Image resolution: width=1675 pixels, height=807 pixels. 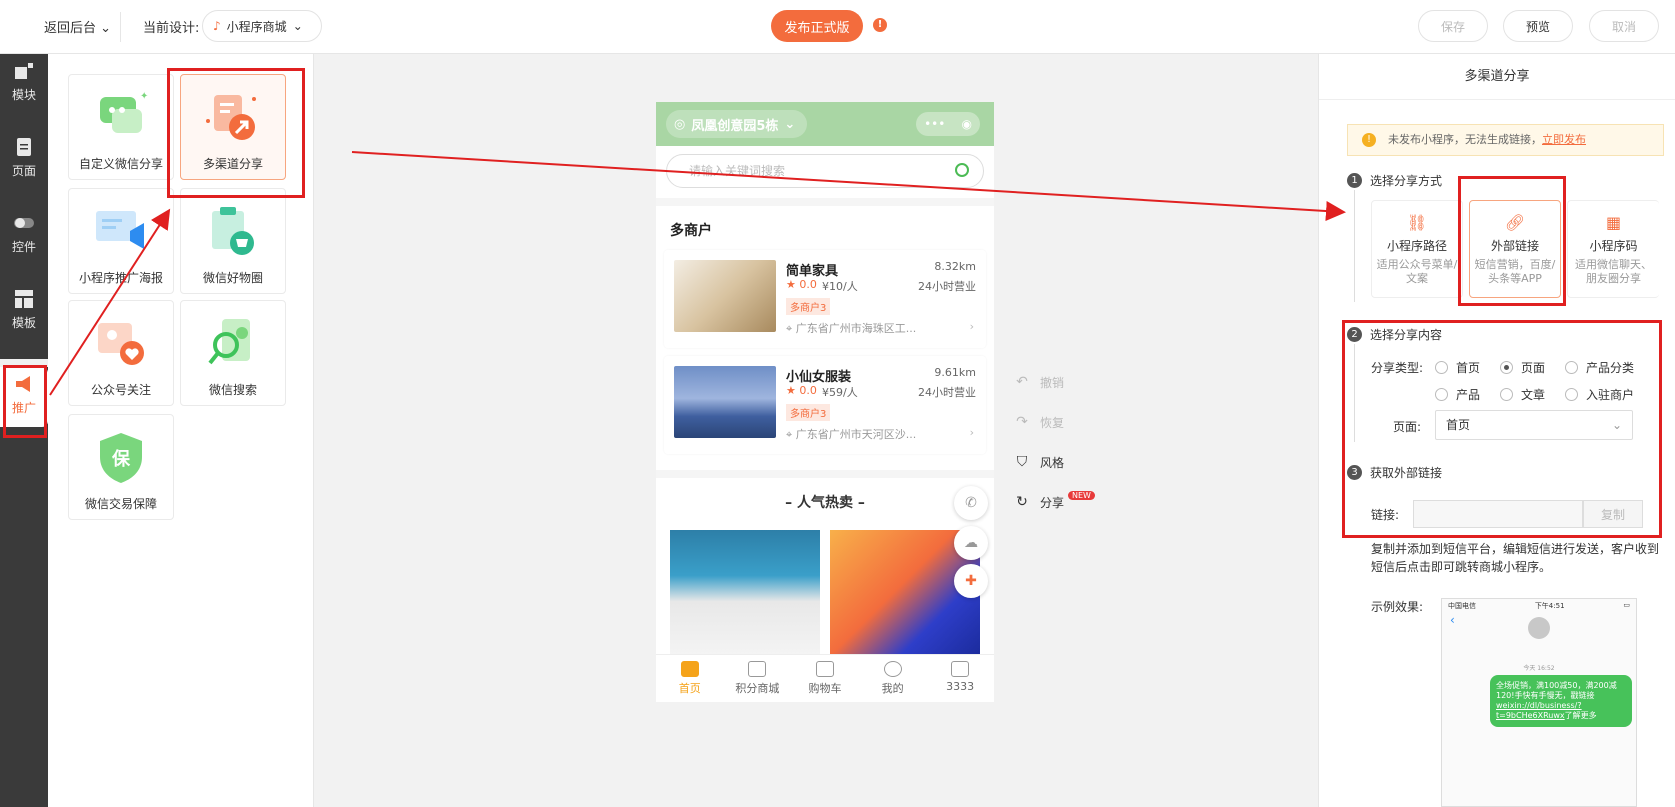 What do you see at coordinates (1613, 249) in the screenshot?
I see `method-miniapp-code: ▦ 小程序码 适用微信聊天、朋友圈分享` at bounding box center [1613, 249].